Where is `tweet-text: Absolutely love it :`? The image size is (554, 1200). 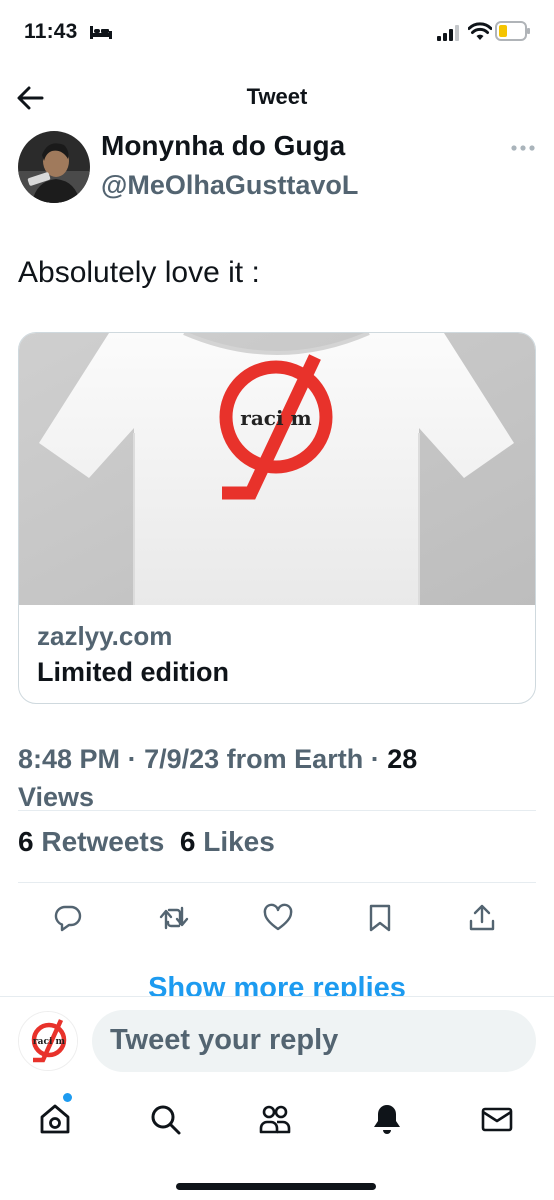
tweet-text: Absolutely love it : is located at coordinates (139, 272).